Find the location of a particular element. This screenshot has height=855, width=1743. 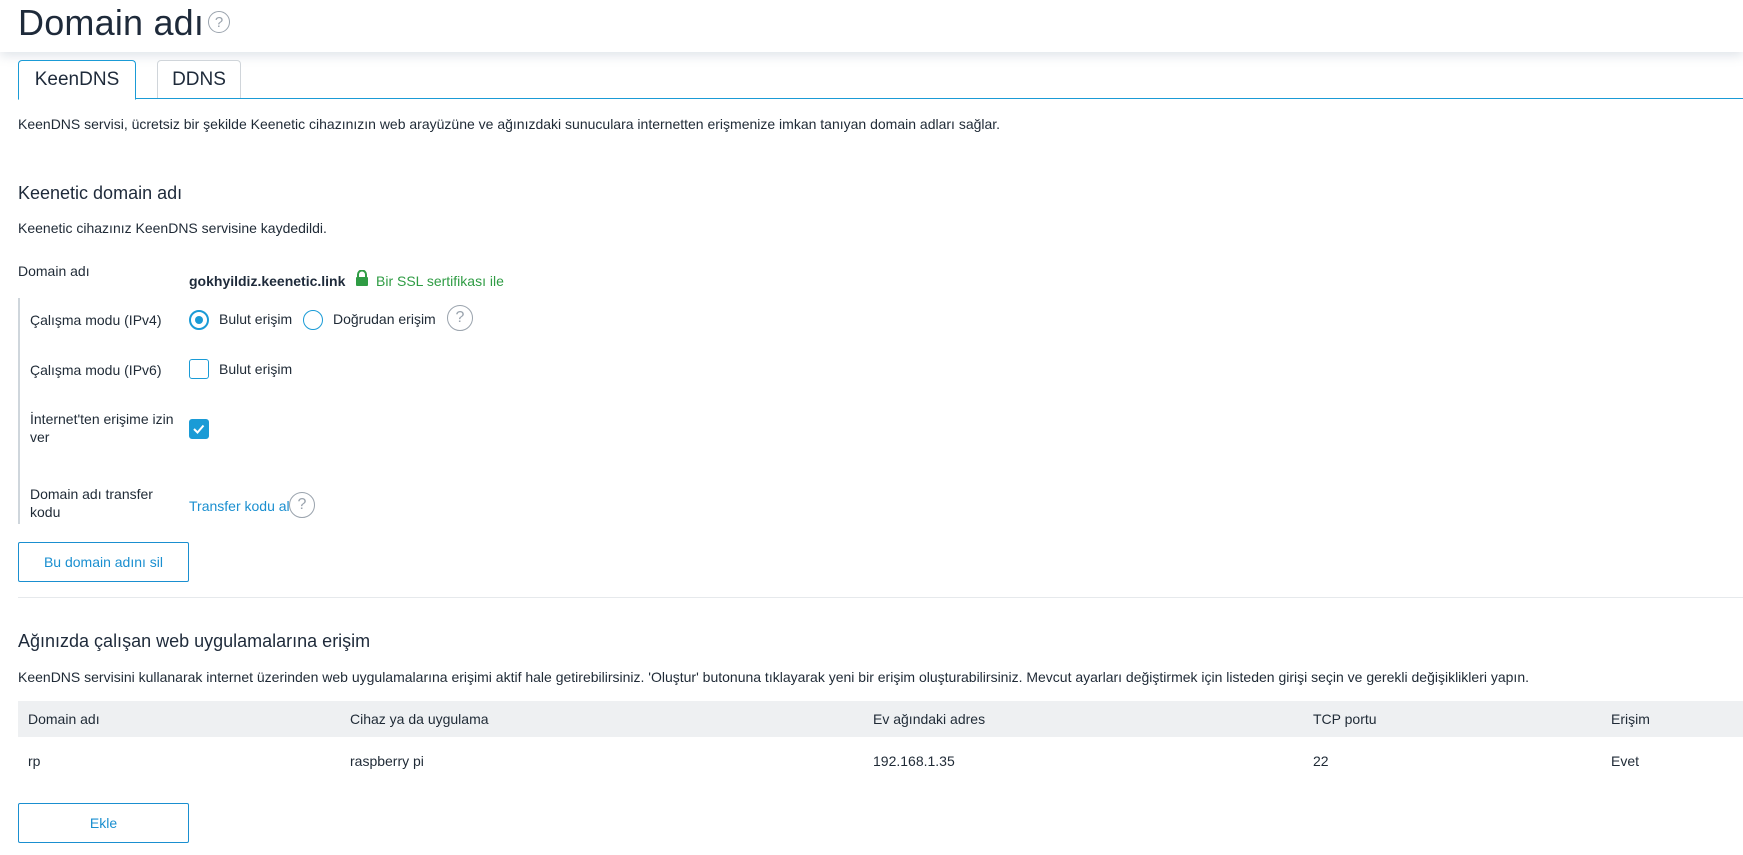

tab-ddns: DDNS is located at coordinates (199, 79).